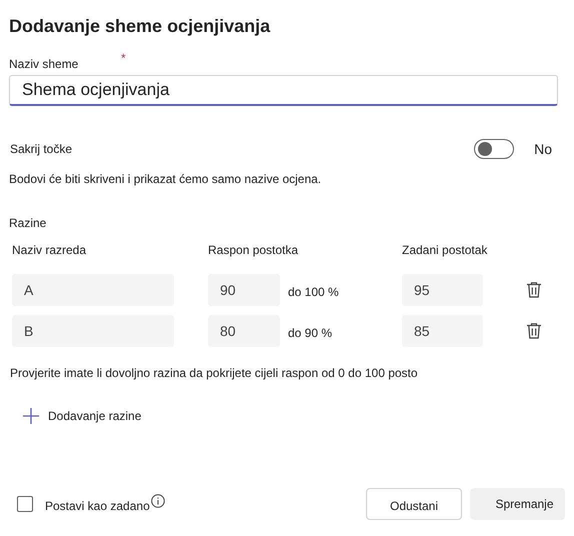 This screenshot has width=574, height=536. Describe the element at coordinates (311, 333) in the screenshot. I see `range-to-text: do 90 %` at that location.